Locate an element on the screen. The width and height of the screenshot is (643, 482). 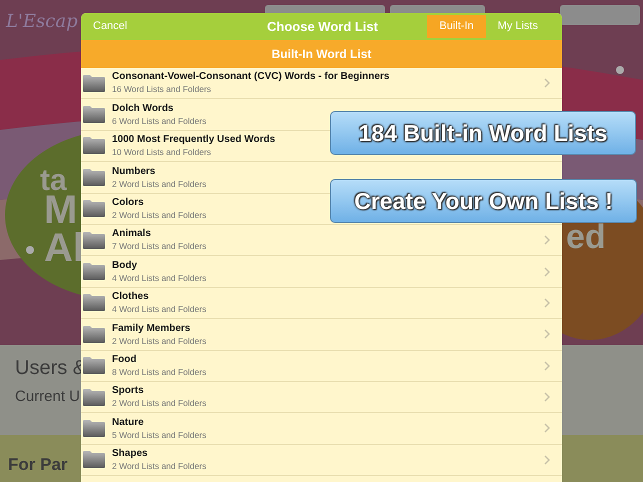
row-title: Sports is located at coordinates (128, 391).